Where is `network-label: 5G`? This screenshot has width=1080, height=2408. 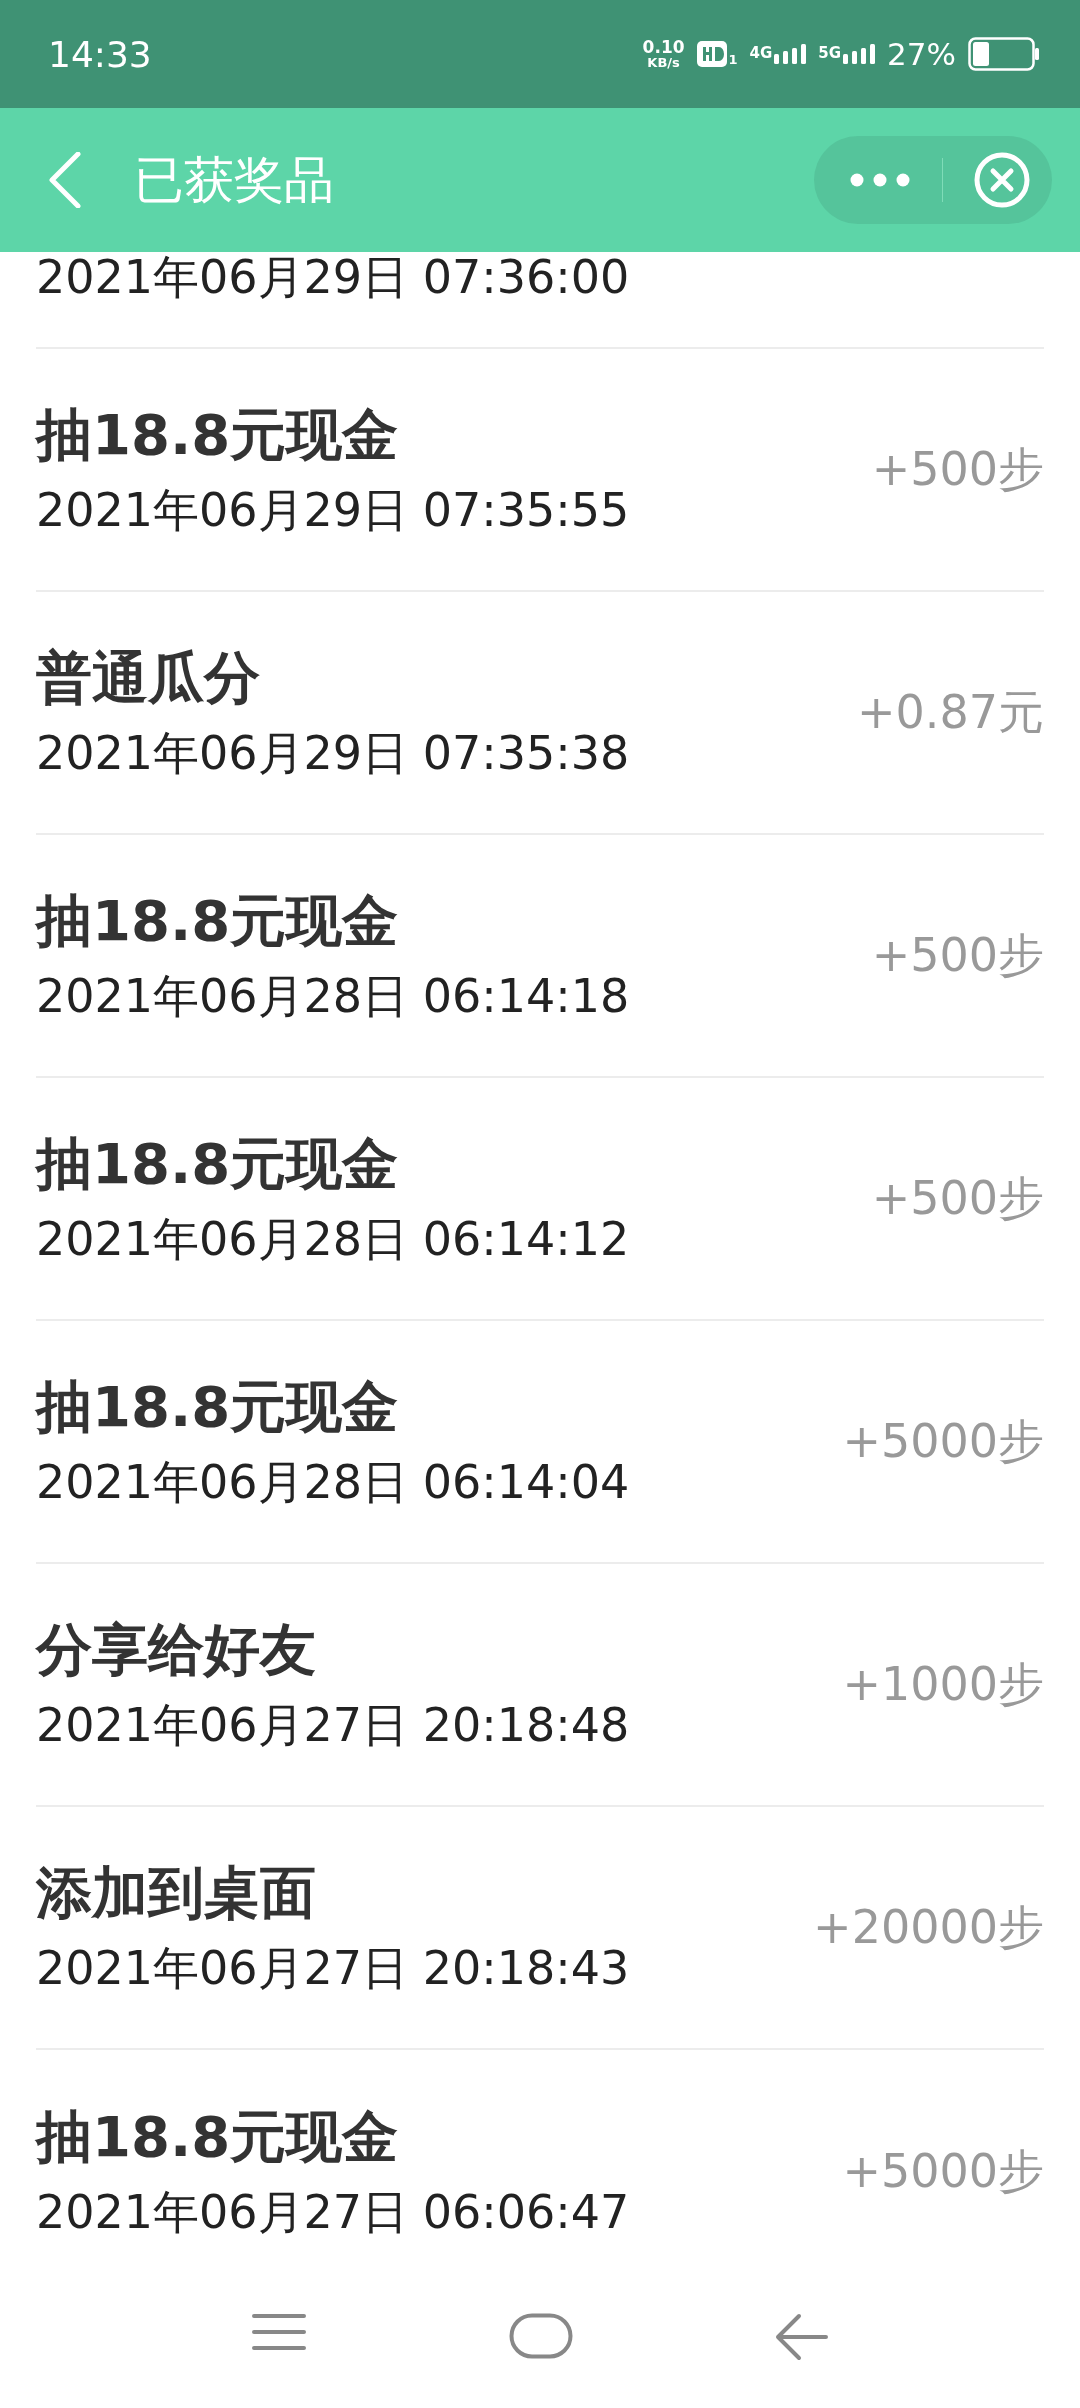 network-label: 5G is located at coordinates (830, 53).